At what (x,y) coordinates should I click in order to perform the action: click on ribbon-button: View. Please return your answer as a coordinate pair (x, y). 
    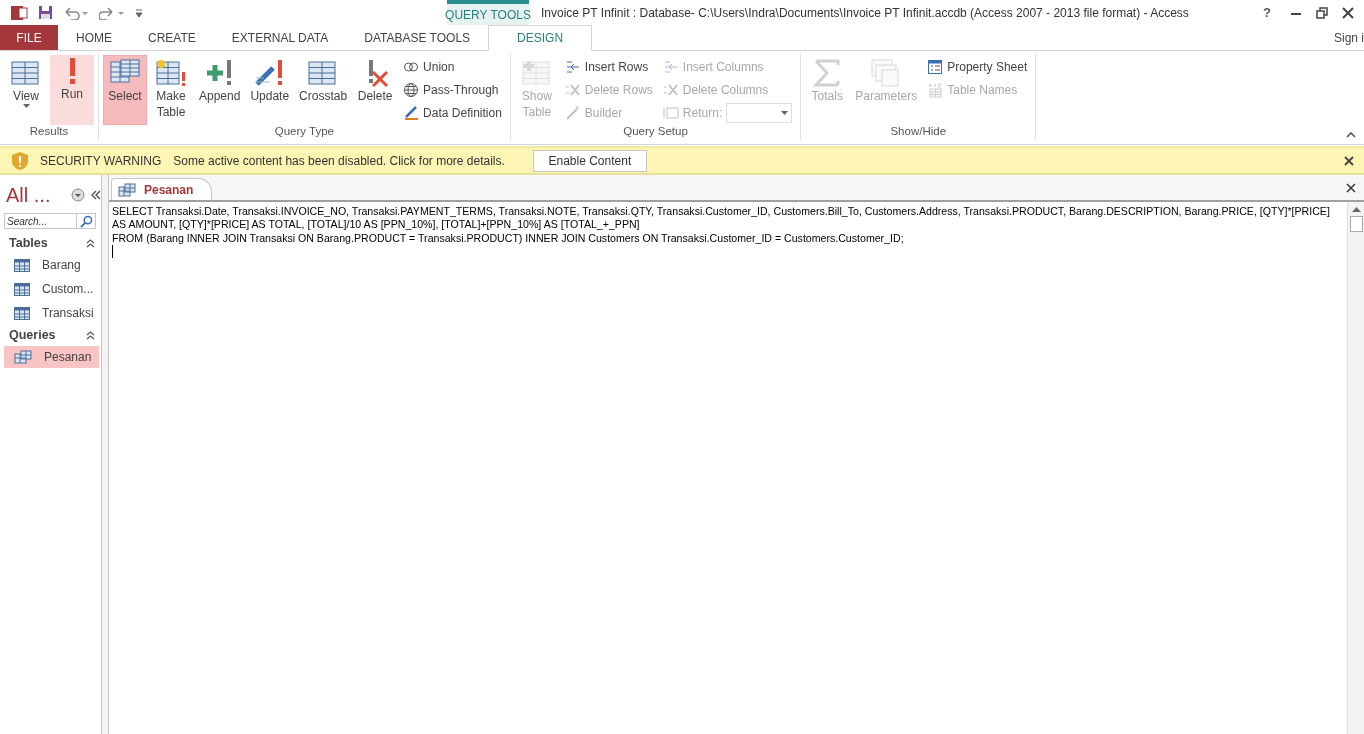
    Looking at the image, I should click on (26, 90).